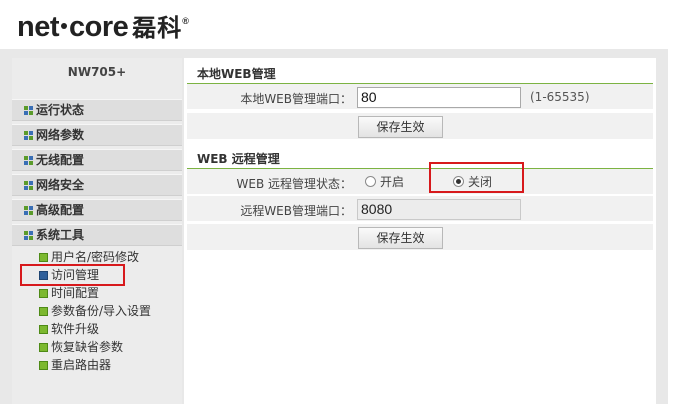  I want to click on highlight-box-menu, so click(72, 275).